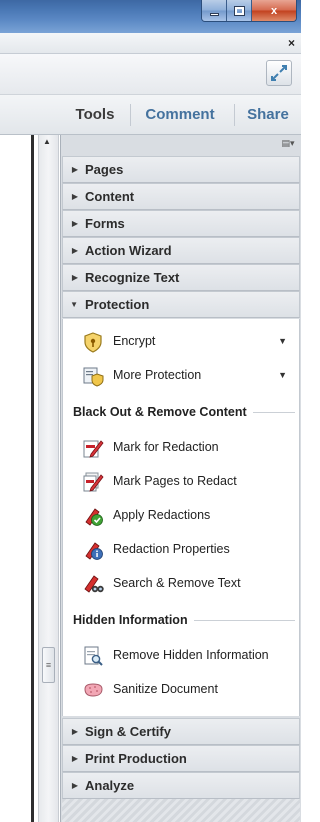  Describe the element at coordinates (93, 690) in the screenshot. I see `sponge-icon` at that location.